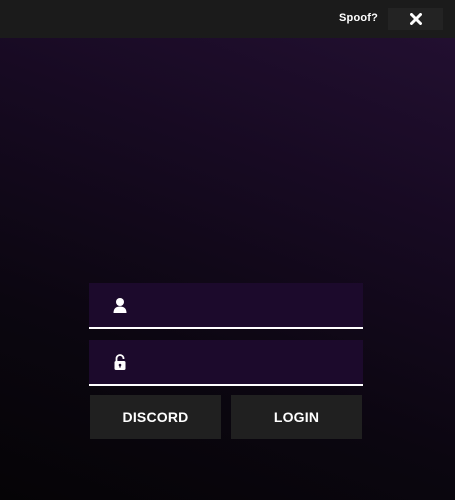 This screenshot has width=455, height=500. I want to click on title-bar: Spoof?, so click(227, 19).